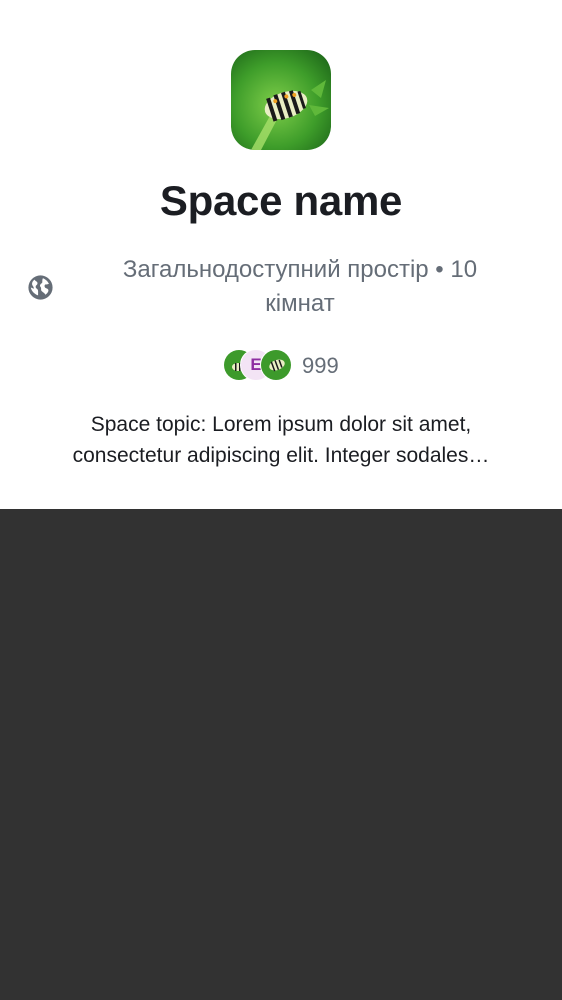 The image size is (562, 1000). Describe the element at coordinates (281, 200) in the screenshot. I see `space-name: Space name` at that location.